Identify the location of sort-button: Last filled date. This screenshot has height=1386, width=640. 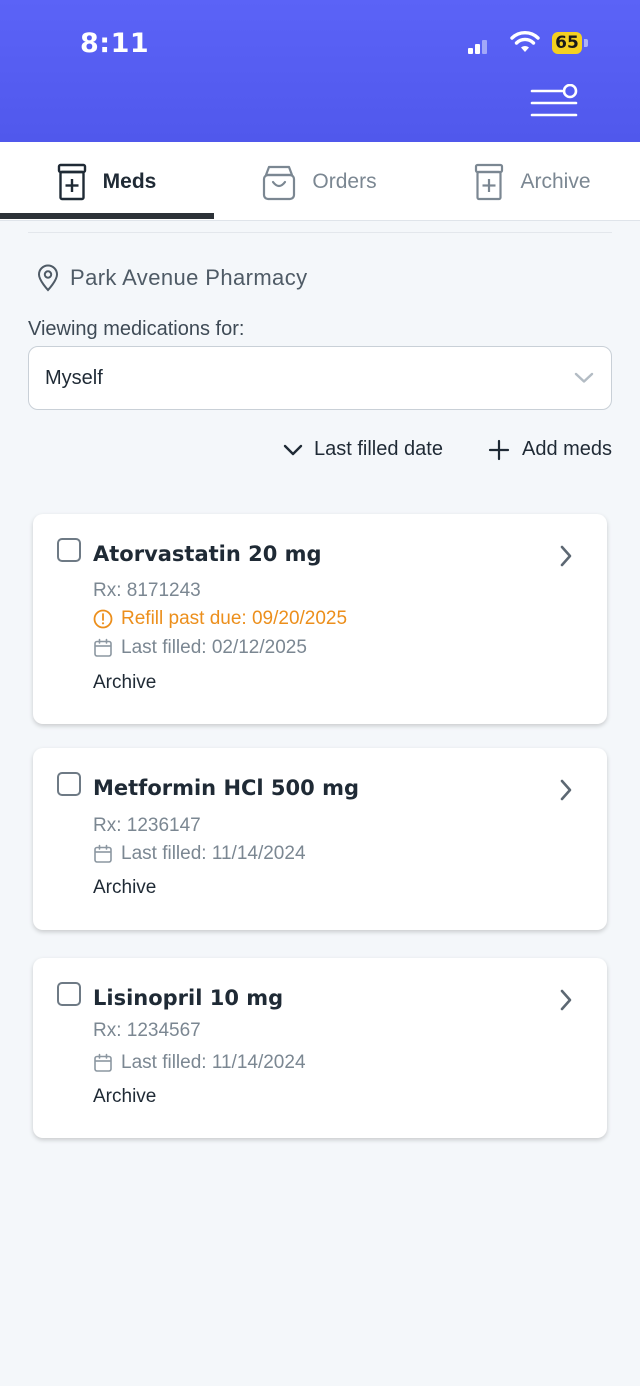
(362, 449).